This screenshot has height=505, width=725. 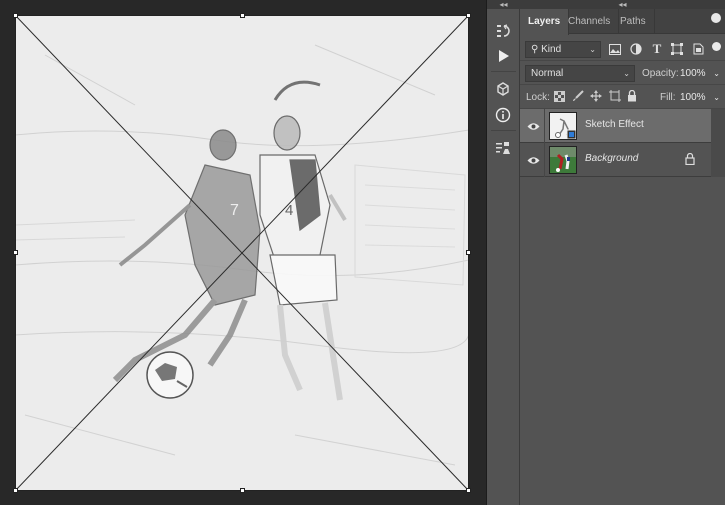 I want to click on transform-handle-right, so click(x=468, y=252).